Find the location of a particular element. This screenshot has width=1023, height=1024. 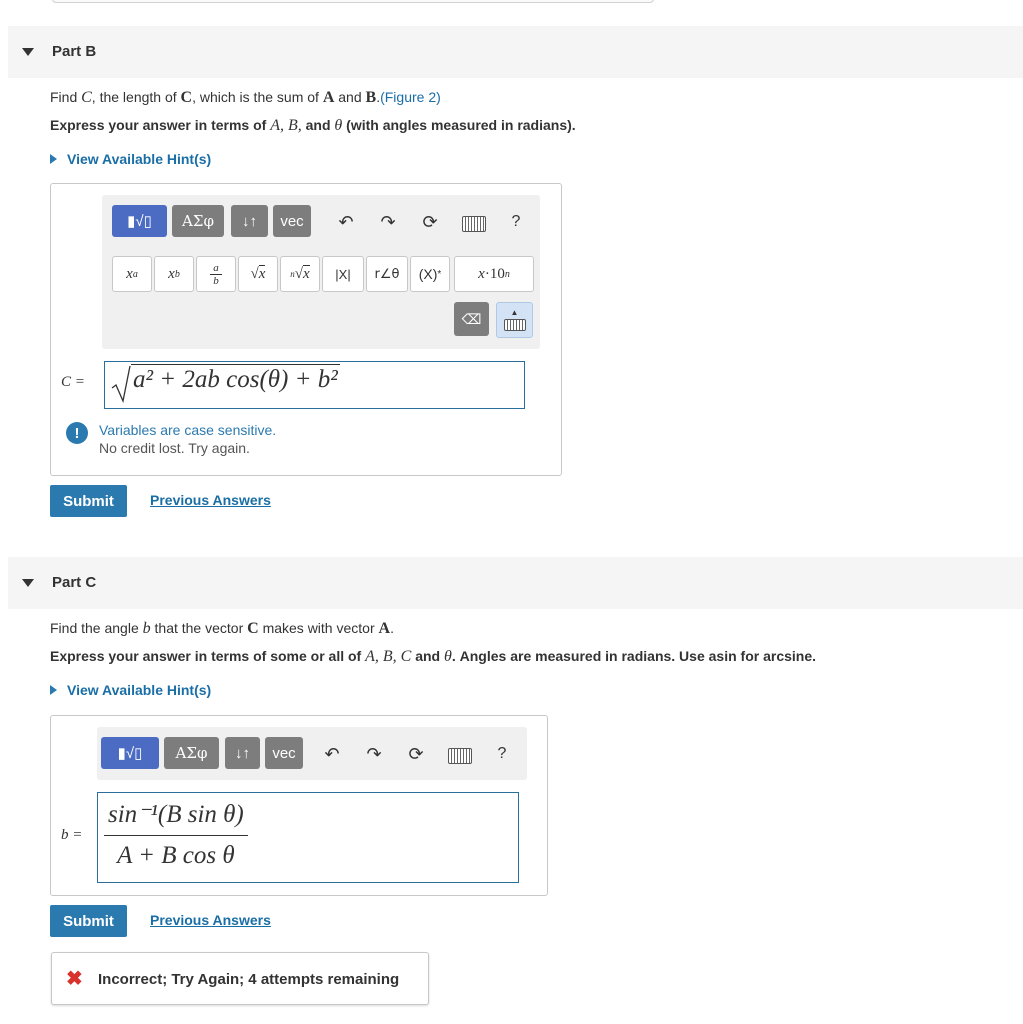

math-expression: a² + 2ab cos(θ) + b² is located at coordinates (225, 384).